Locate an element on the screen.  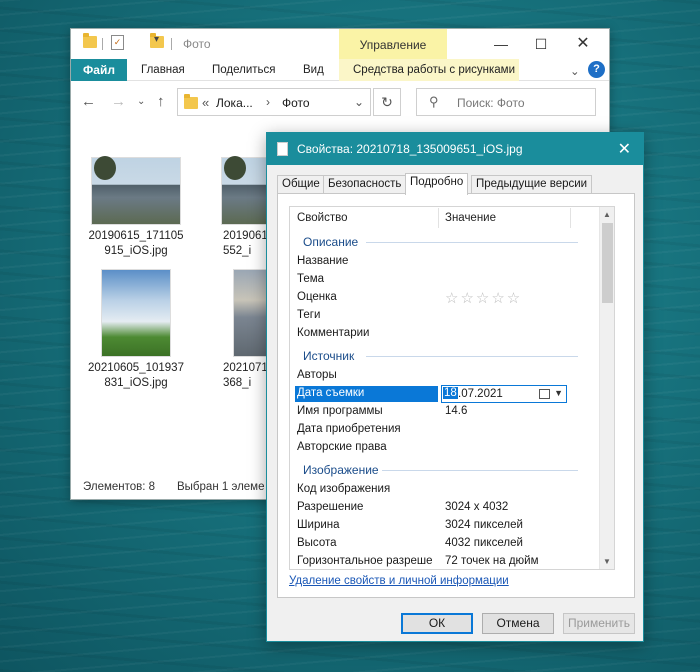
date-day-selected: 18 is located at coordinates (450, 393).